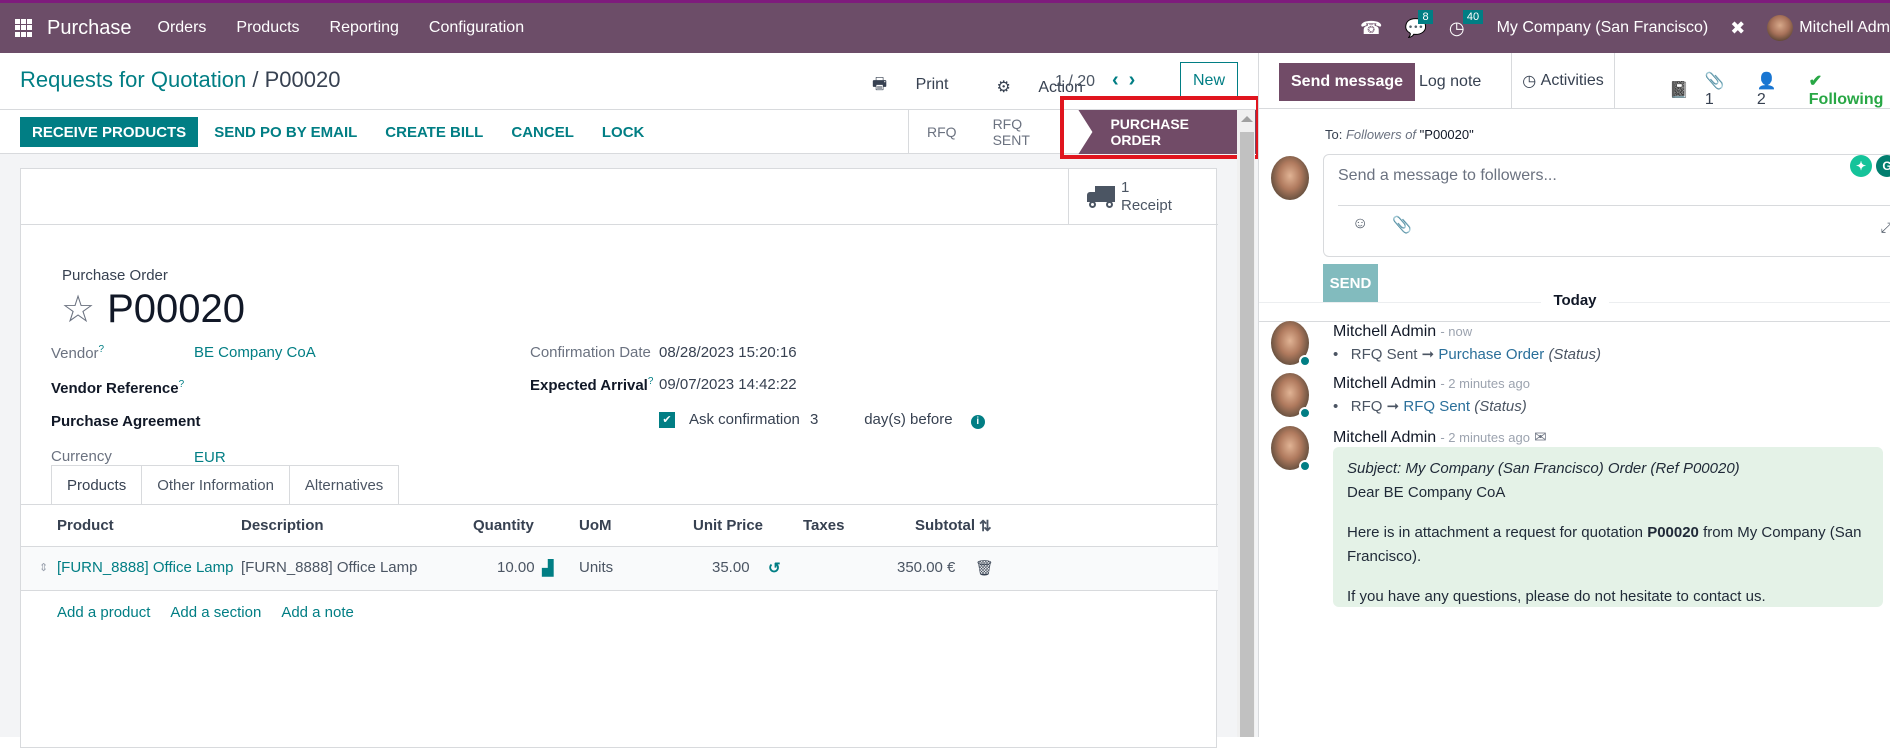 Image resolution: width=1890 pixels, height=748 pixels. Describe the element at coordinates (1360, 225) in the screenshot. I see `emoji-icon: ☺` at that location.